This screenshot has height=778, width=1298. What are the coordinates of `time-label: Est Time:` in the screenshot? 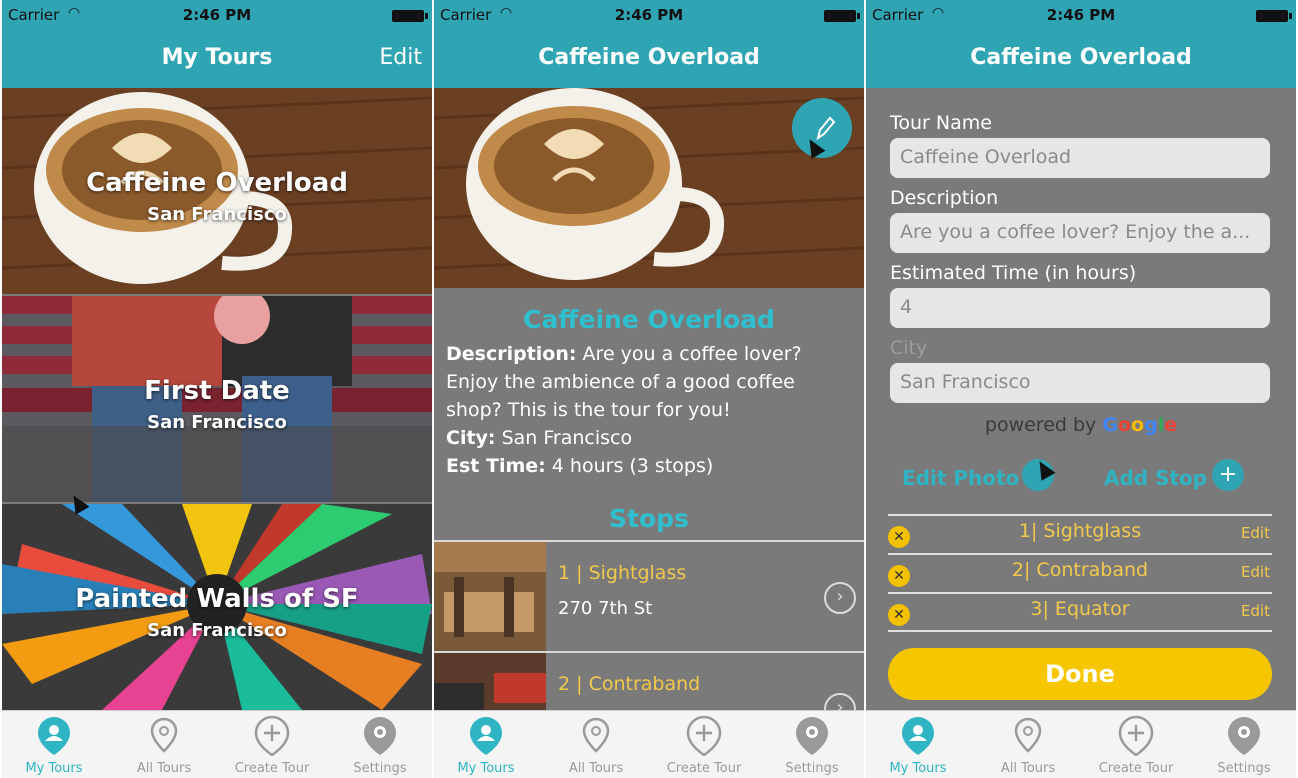 It's located at (496, 466).